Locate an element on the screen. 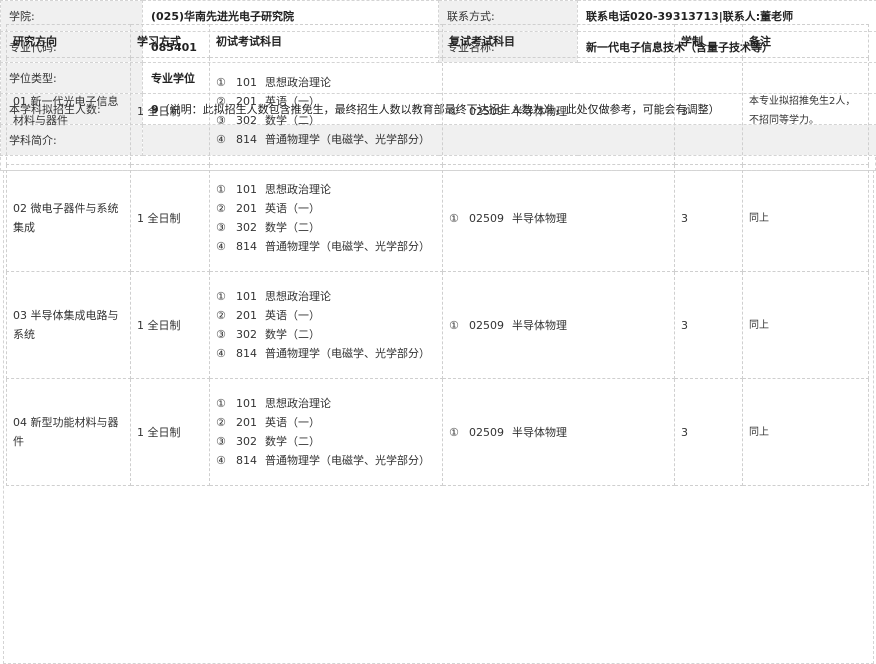  header-prelim: 初试考试科目 is located at coordinates (326, 41).